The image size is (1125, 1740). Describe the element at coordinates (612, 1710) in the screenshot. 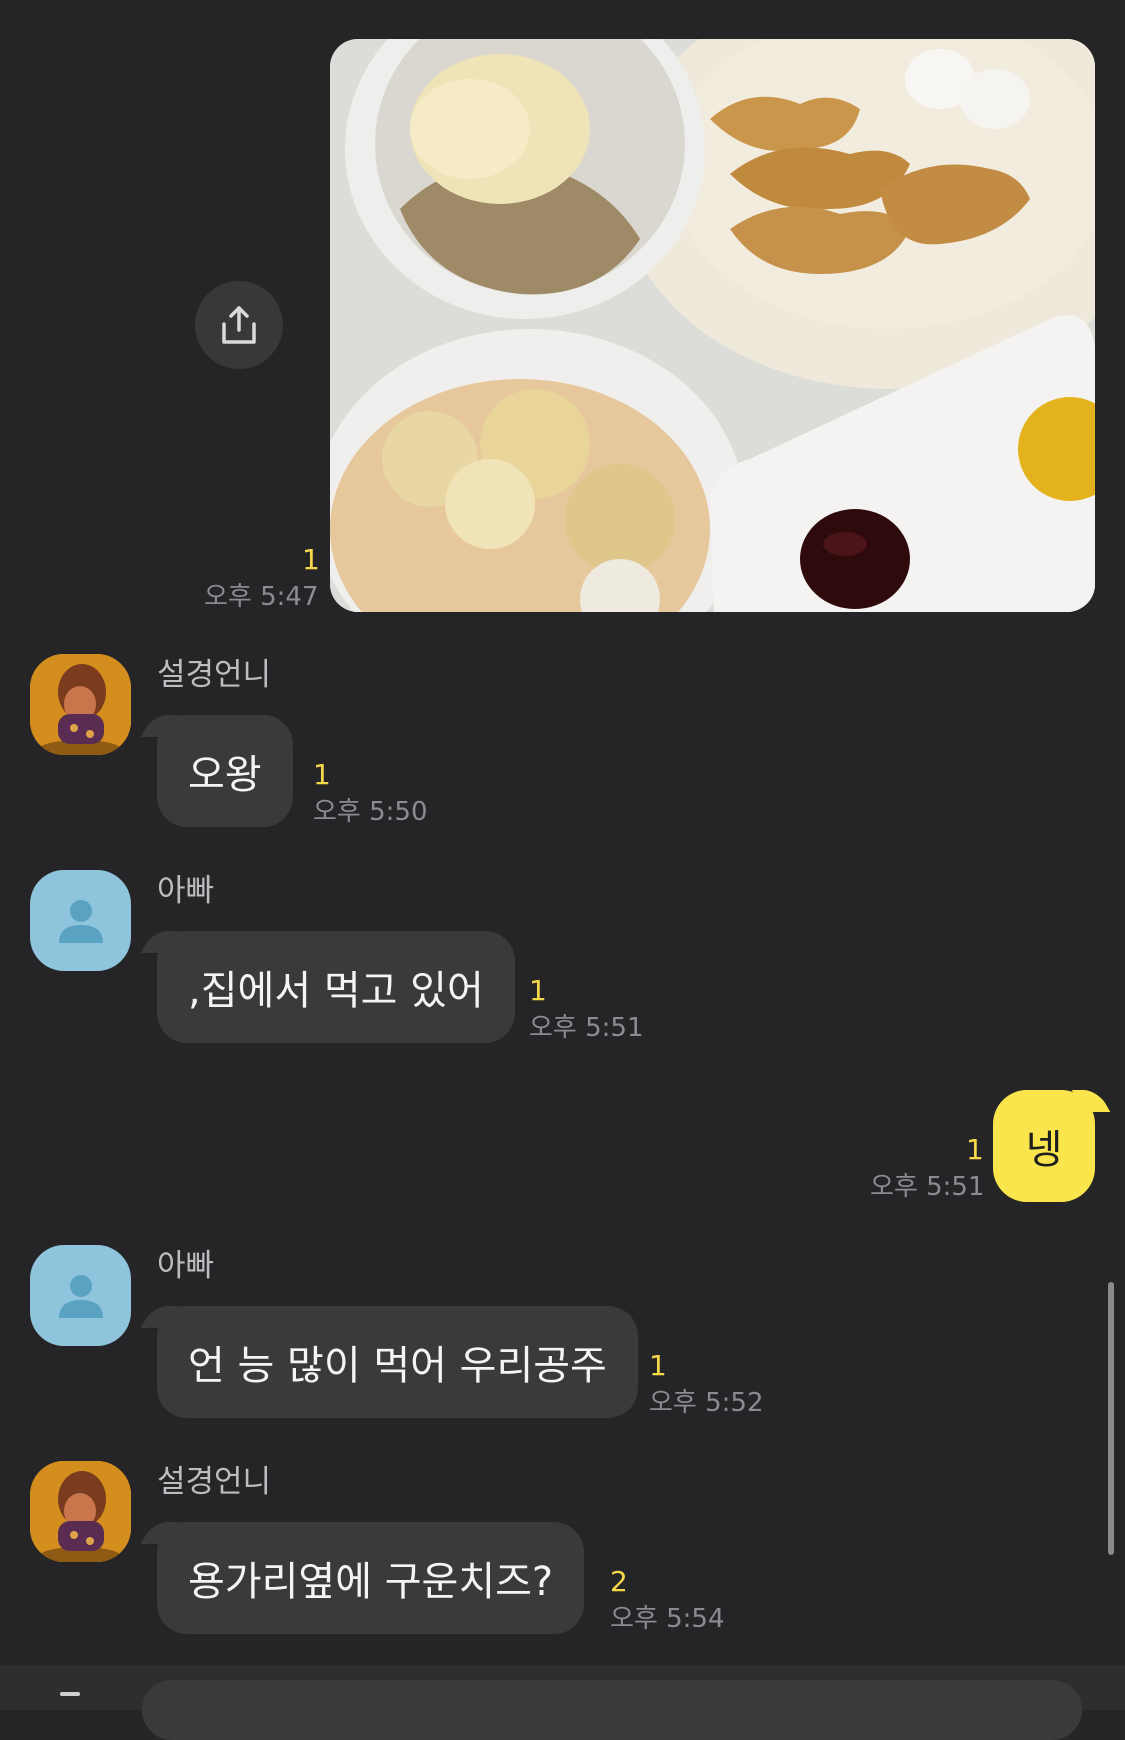

I see `message-input` at that location.